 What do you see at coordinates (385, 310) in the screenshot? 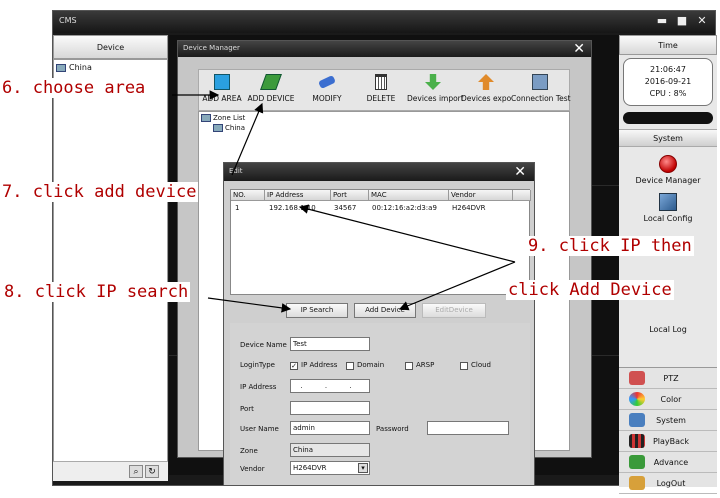
I see `add-device-button: Add Device` at bounding box center [385, 310].